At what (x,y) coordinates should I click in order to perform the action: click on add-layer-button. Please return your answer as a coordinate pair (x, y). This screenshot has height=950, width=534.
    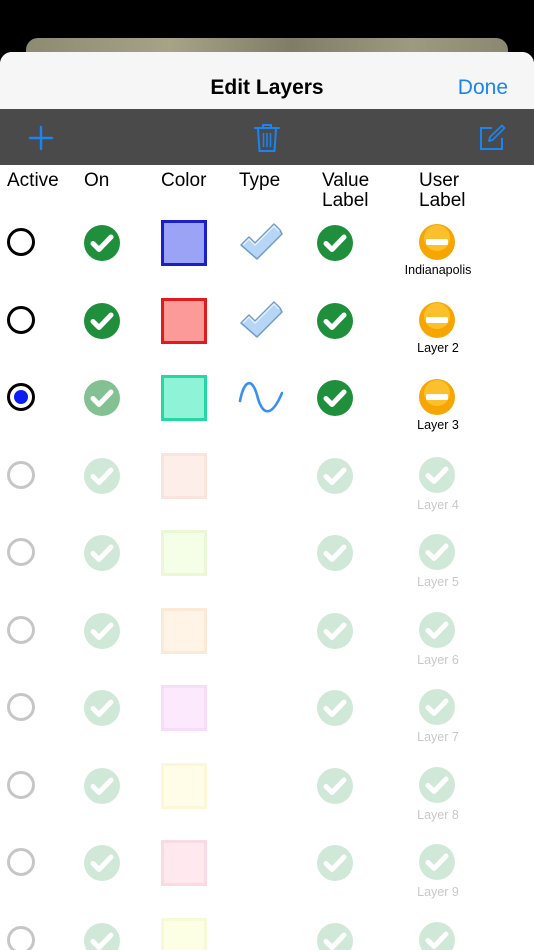
    Looking at the image, I should click on (41, 138).